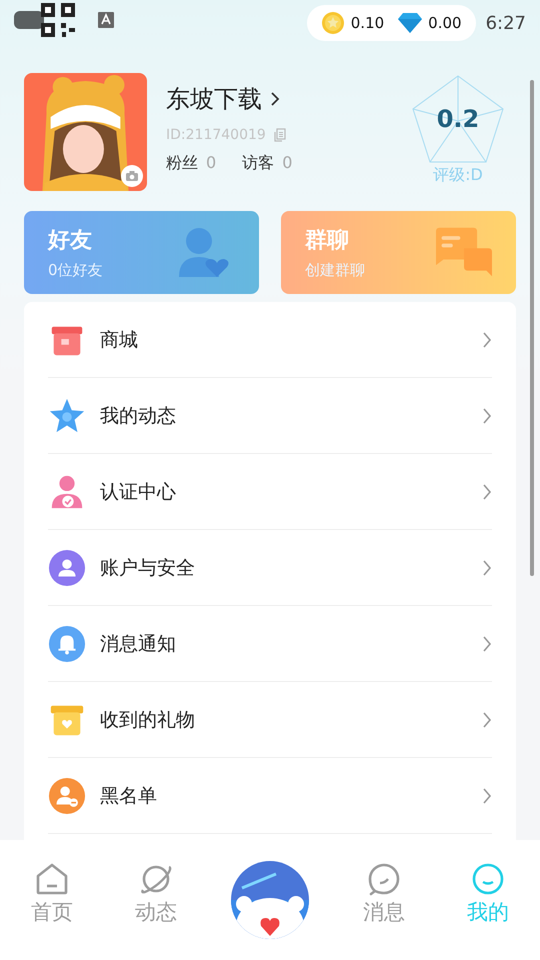 This screenshot has height=960, width=540. Describe the element at coordinates (270, 644) in the screenshot. I see `menu-item: 消息通知` at that location.